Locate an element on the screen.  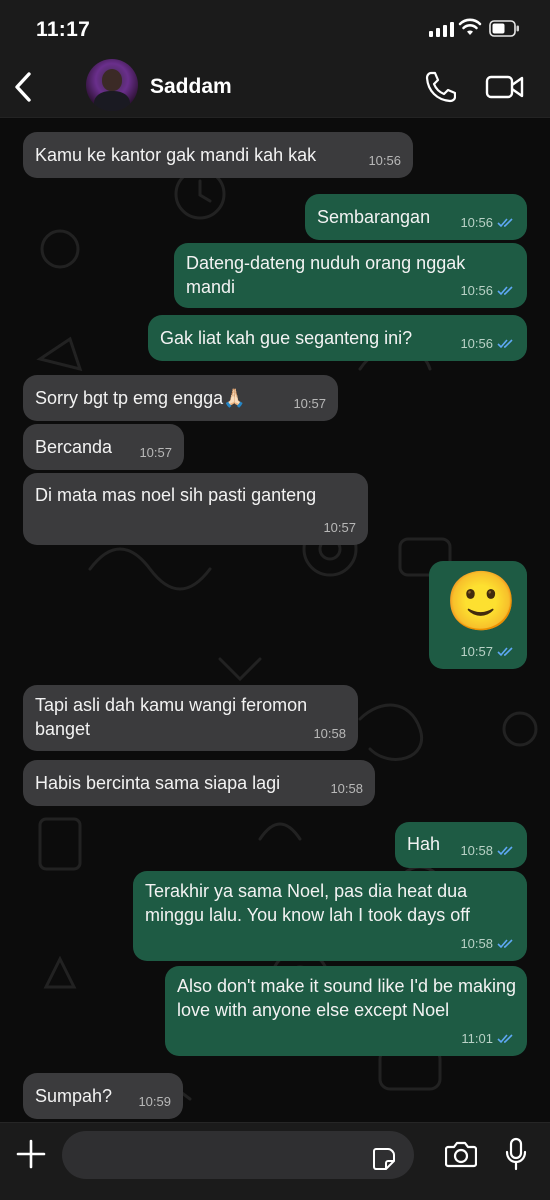
message-time: 10:59 is located at coordinates (154, 1101).